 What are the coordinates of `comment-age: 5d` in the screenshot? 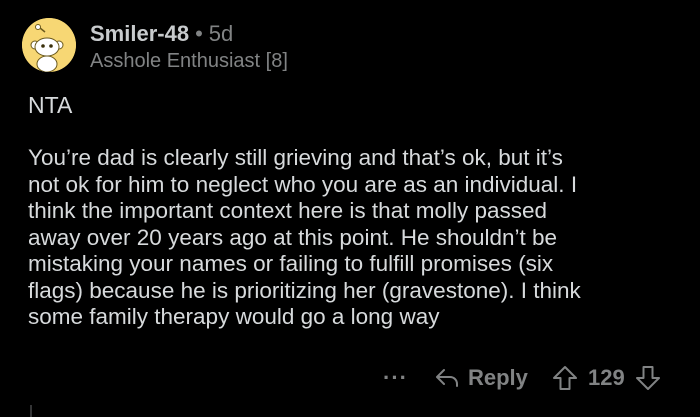 It's located at (221, 33).